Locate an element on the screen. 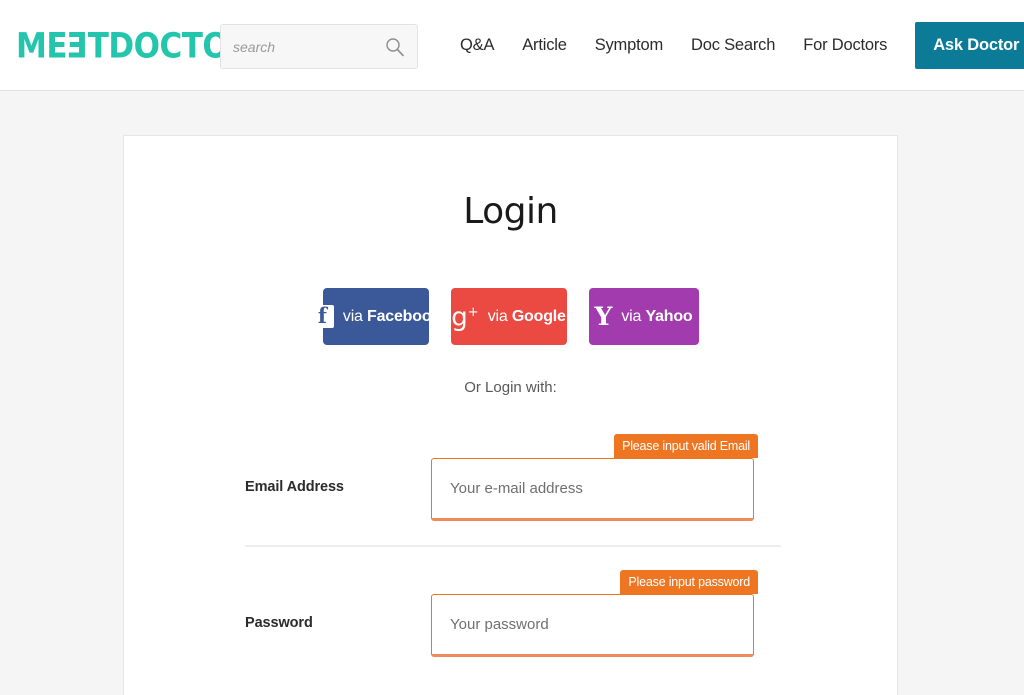 This screenshot has height=695, width=1024. email-field-wrap: Please input valid Email is located at coordinates (594, 477).